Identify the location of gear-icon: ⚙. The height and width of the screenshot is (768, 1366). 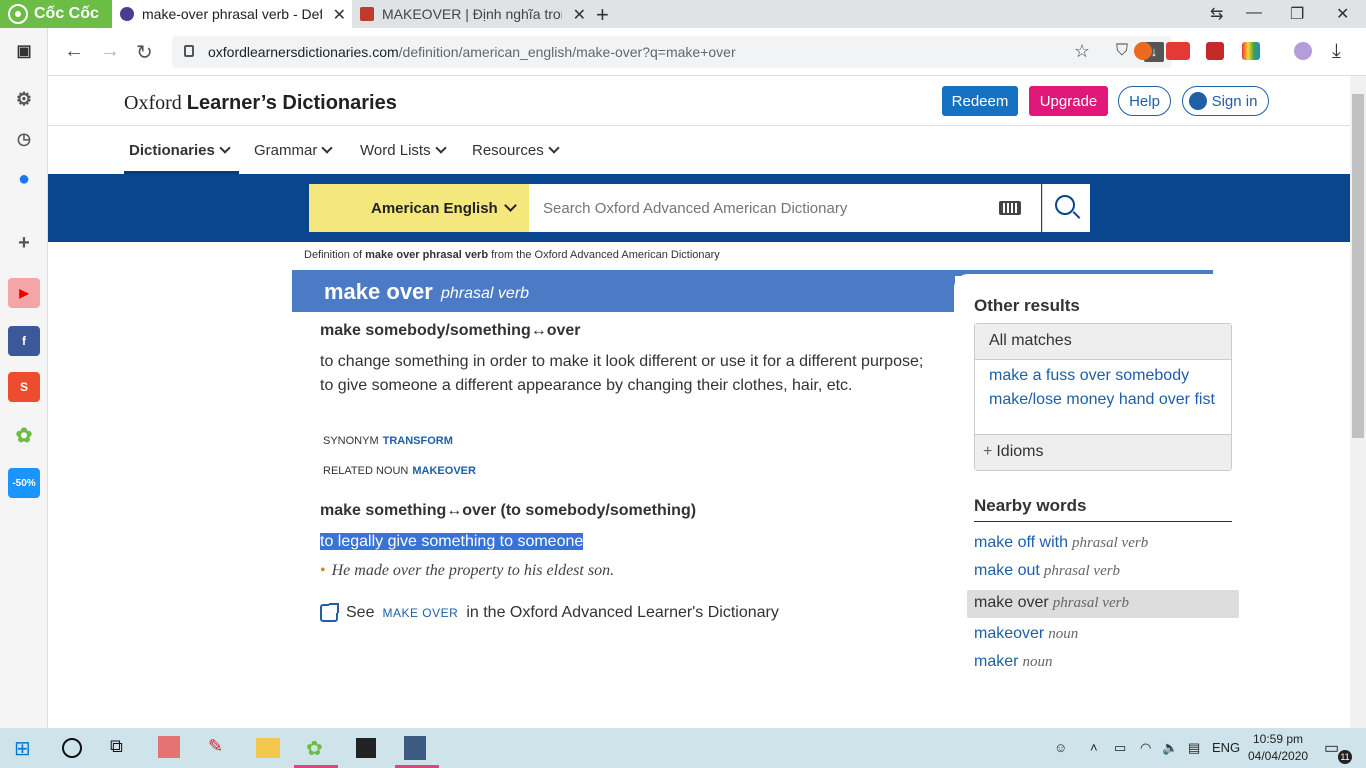
(24, 99).